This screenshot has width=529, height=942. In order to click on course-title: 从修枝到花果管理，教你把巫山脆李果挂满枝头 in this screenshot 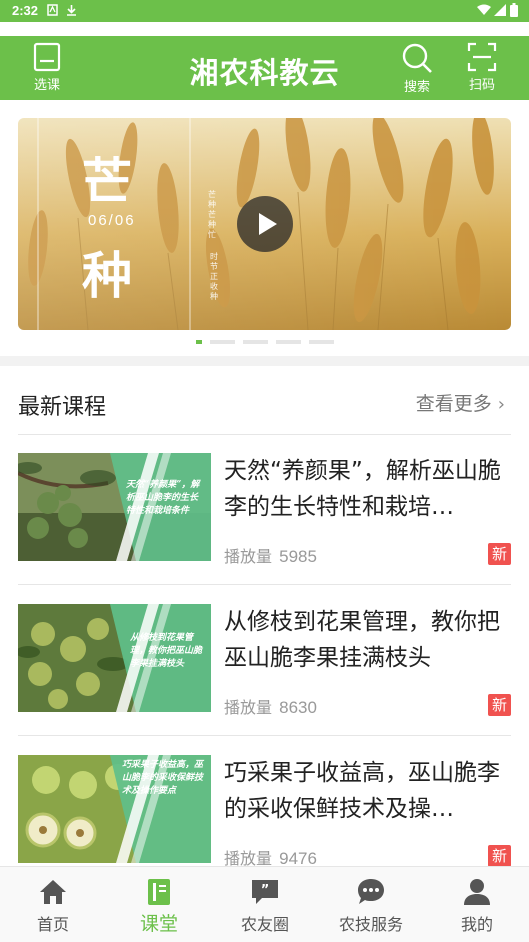, I will do `click(367, 640)`.